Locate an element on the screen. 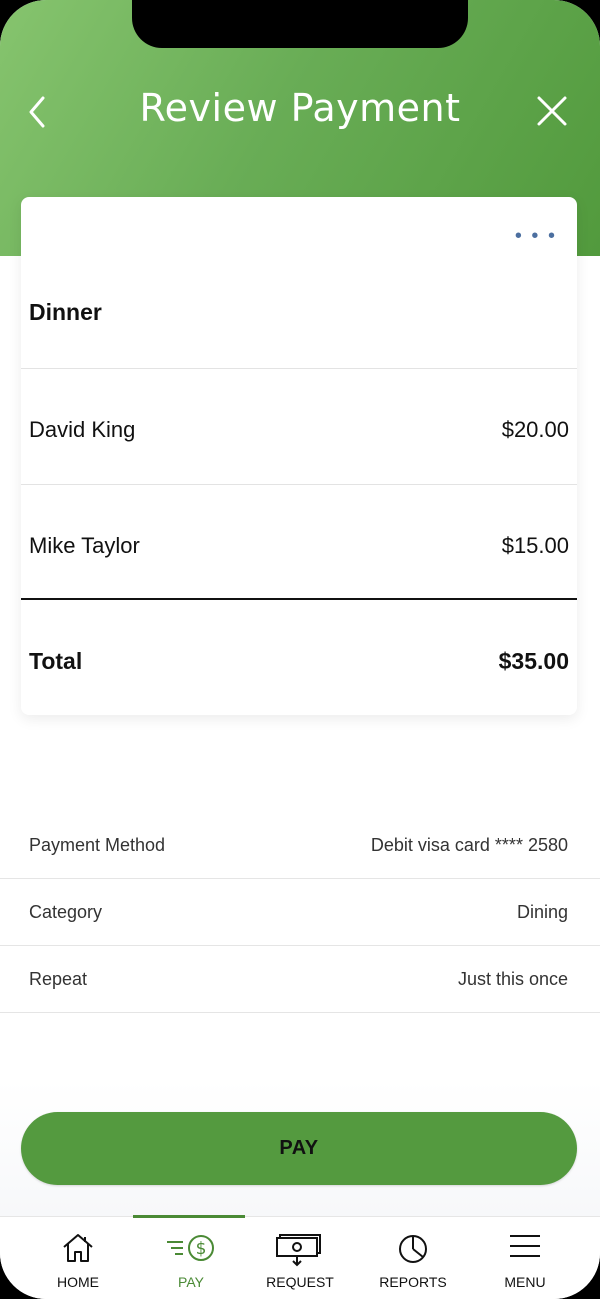 This screenshot has width=600, height=1299. tab-reports: REPORTS is located at coordinates (413, 1258).